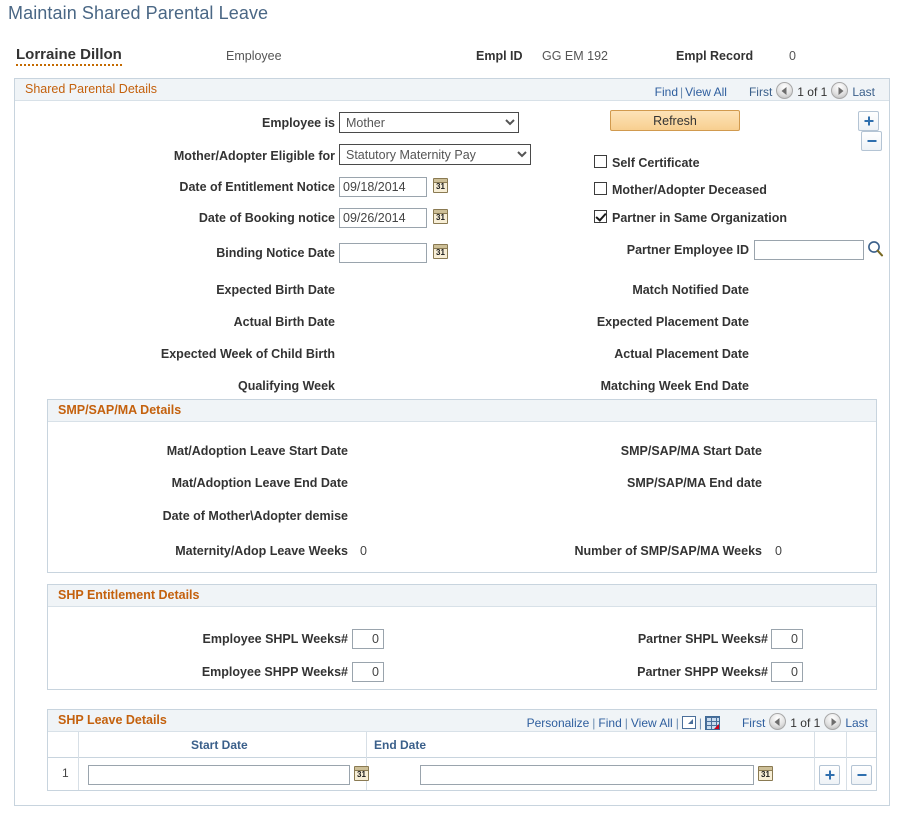 This screenshot has height=824, width=904. I want to click on label-smp-sap-ma-start-date: SMP/SAP/MA Start Date, so click(691, 451).